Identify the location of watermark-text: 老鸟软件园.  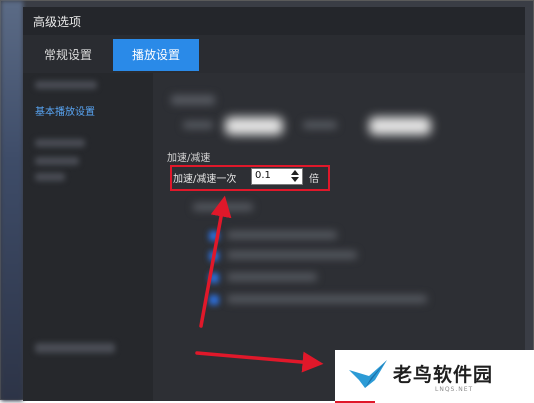
(443, 375).